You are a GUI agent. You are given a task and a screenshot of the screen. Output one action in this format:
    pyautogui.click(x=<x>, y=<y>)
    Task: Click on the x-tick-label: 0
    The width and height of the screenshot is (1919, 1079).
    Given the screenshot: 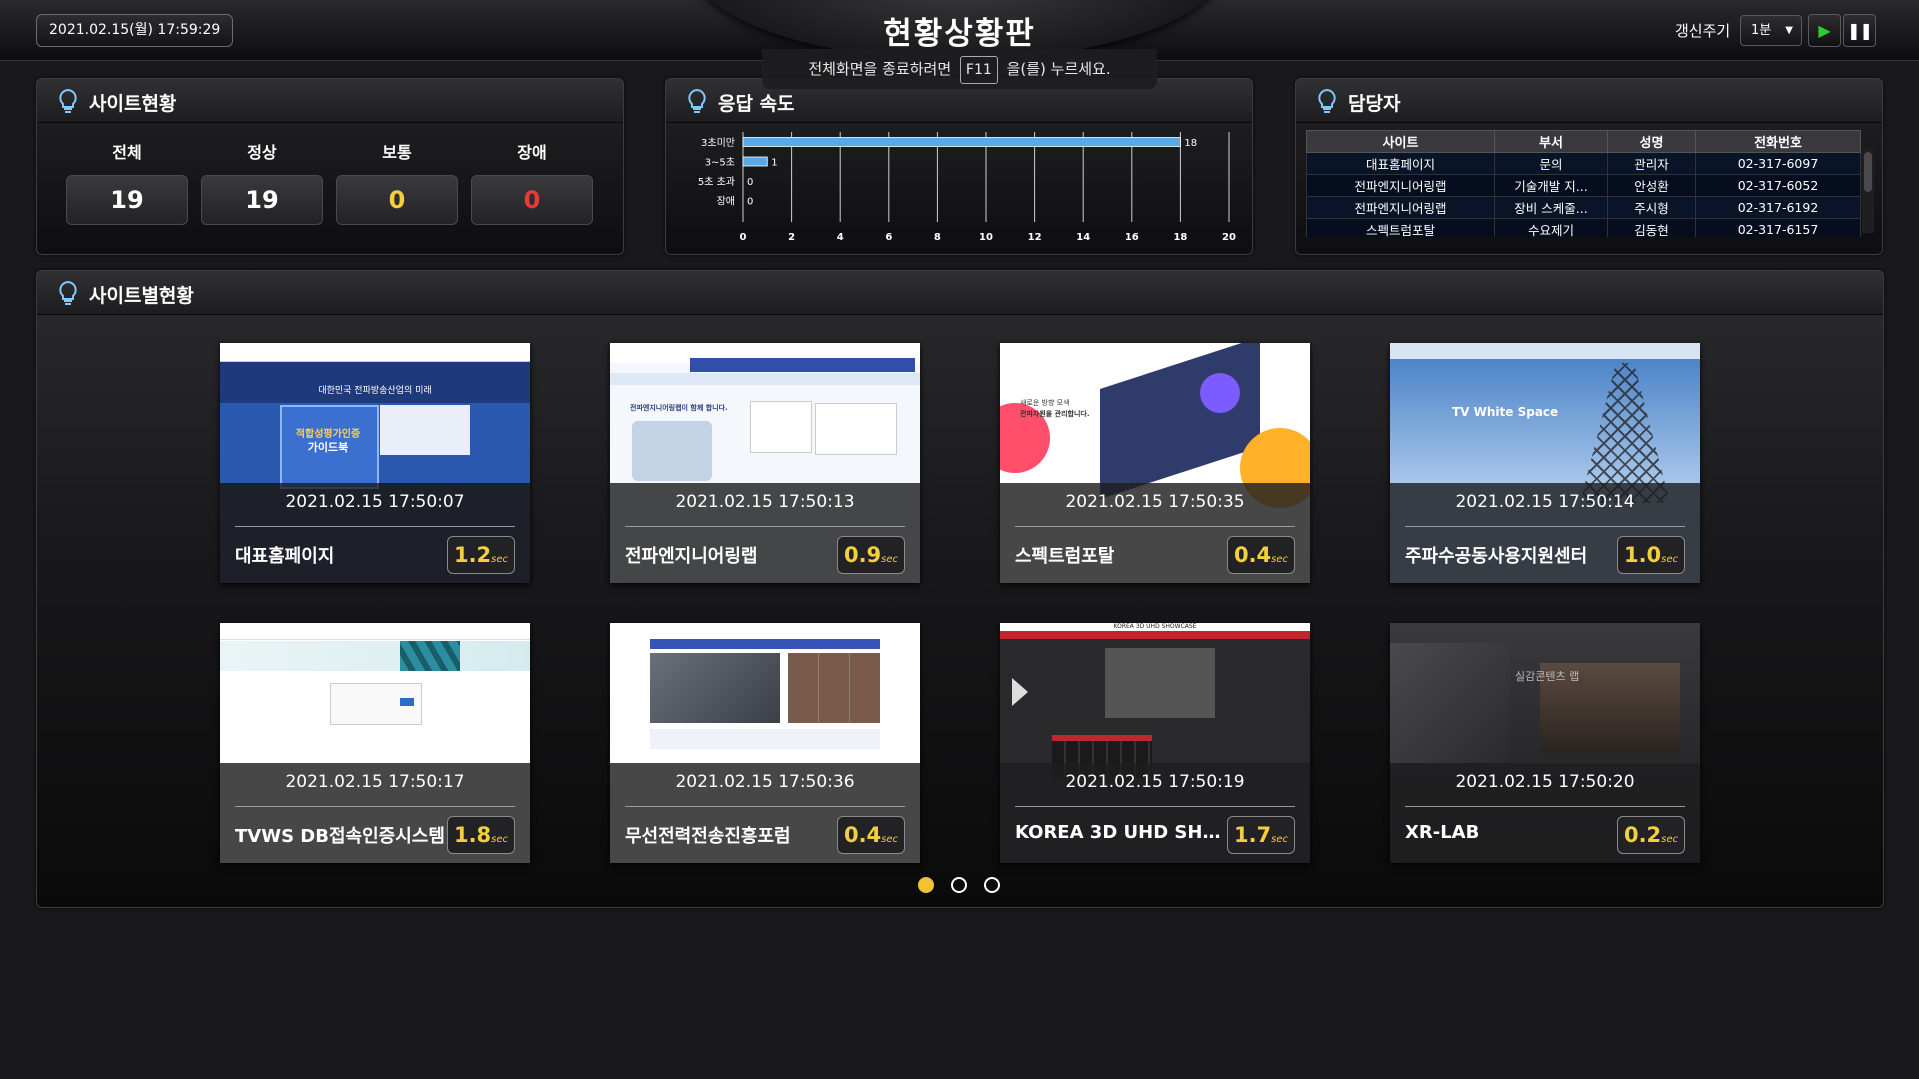 What is the action you would take?
    pyautogui.click(x=743, y=237)
    